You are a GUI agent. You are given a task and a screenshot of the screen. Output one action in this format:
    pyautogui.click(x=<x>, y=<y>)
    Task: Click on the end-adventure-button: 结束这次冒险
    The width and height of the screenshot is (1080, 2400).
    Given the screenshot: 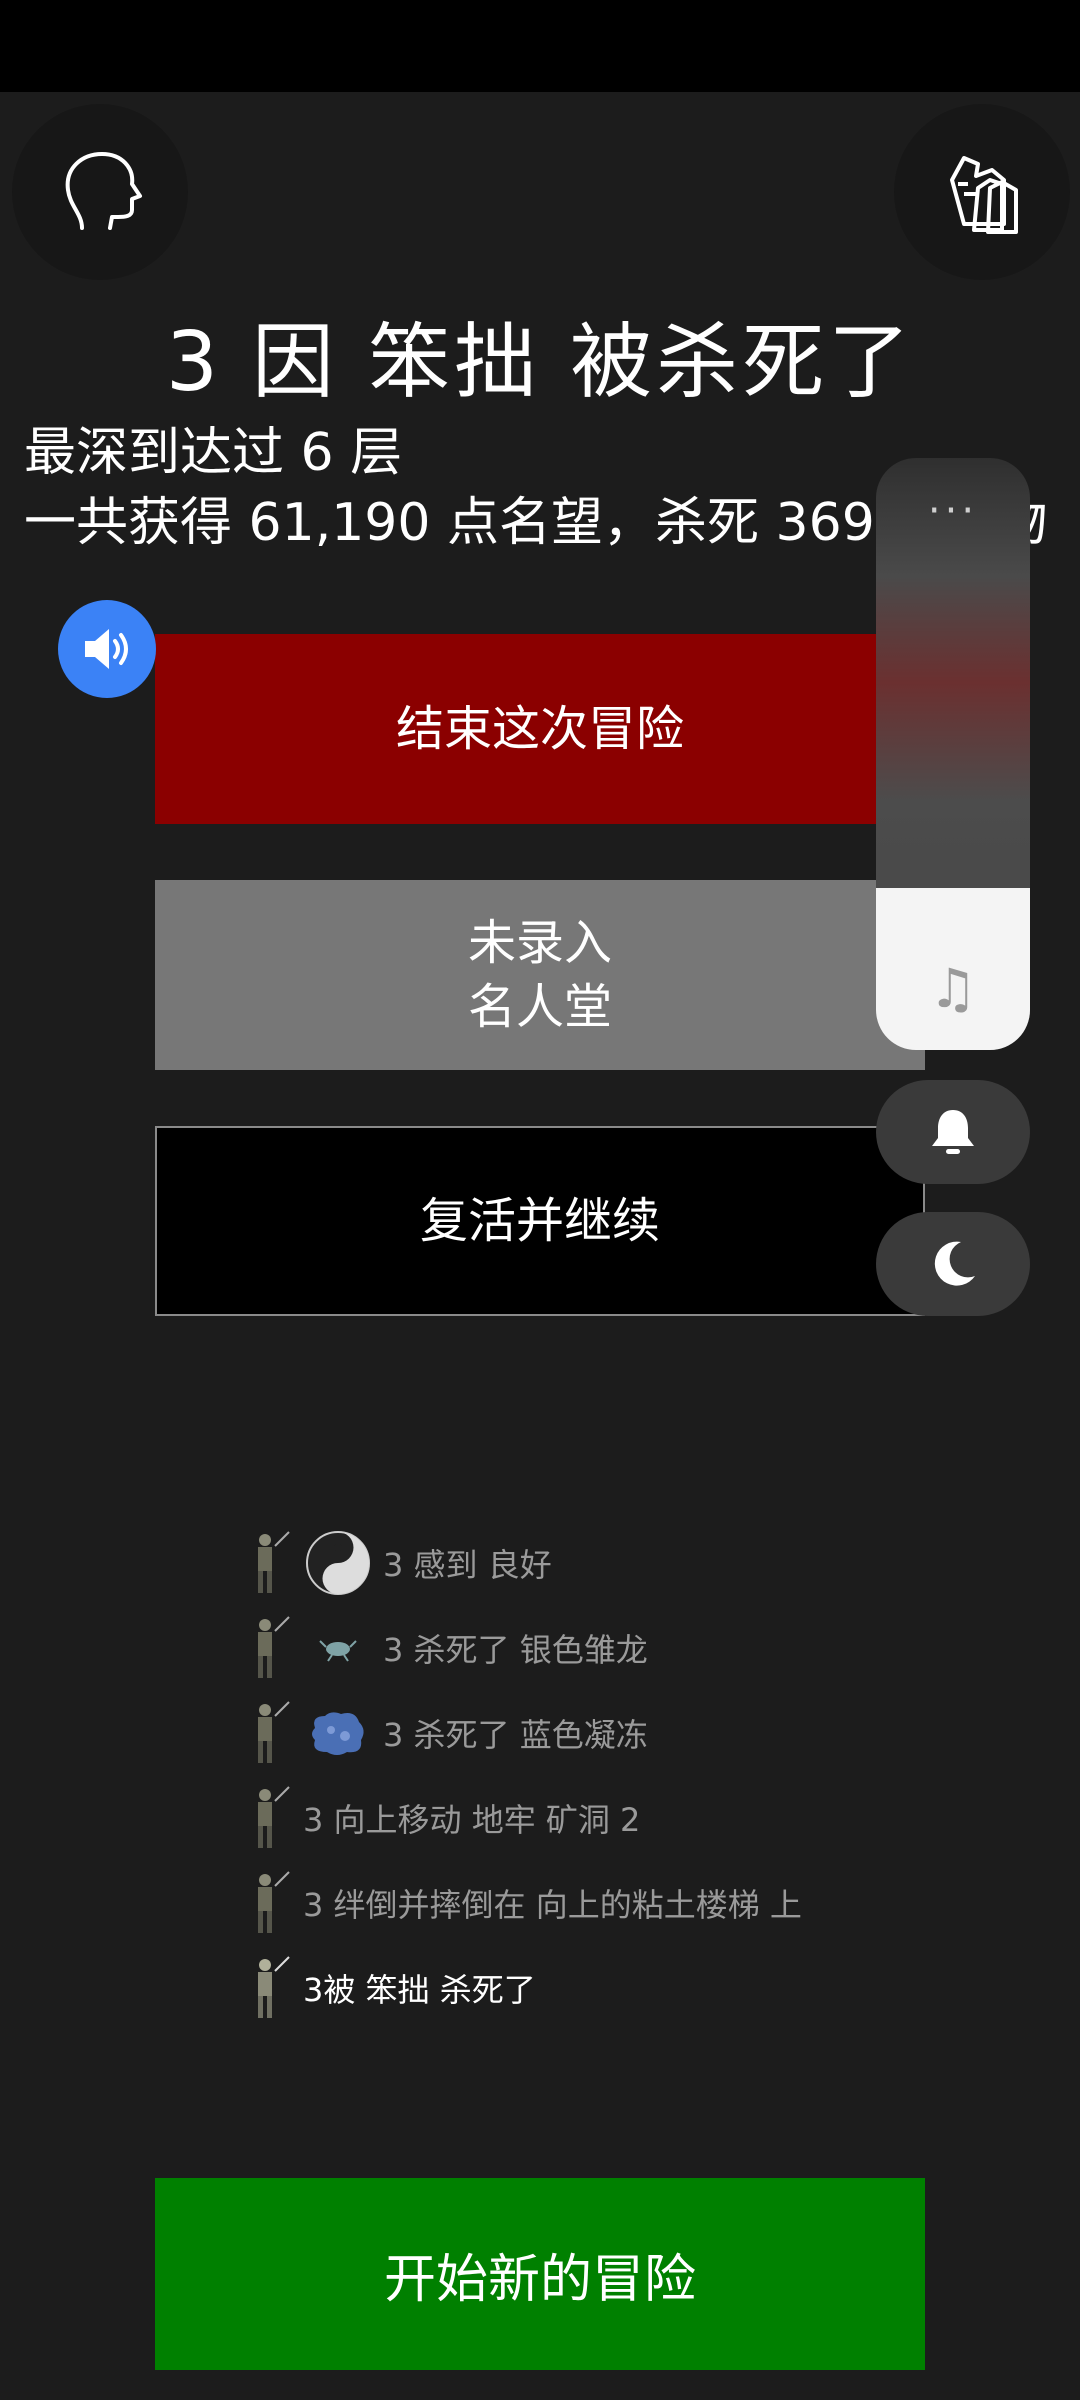 What is the action you would take?
    pyautogui.click(x=540, y=729)
    